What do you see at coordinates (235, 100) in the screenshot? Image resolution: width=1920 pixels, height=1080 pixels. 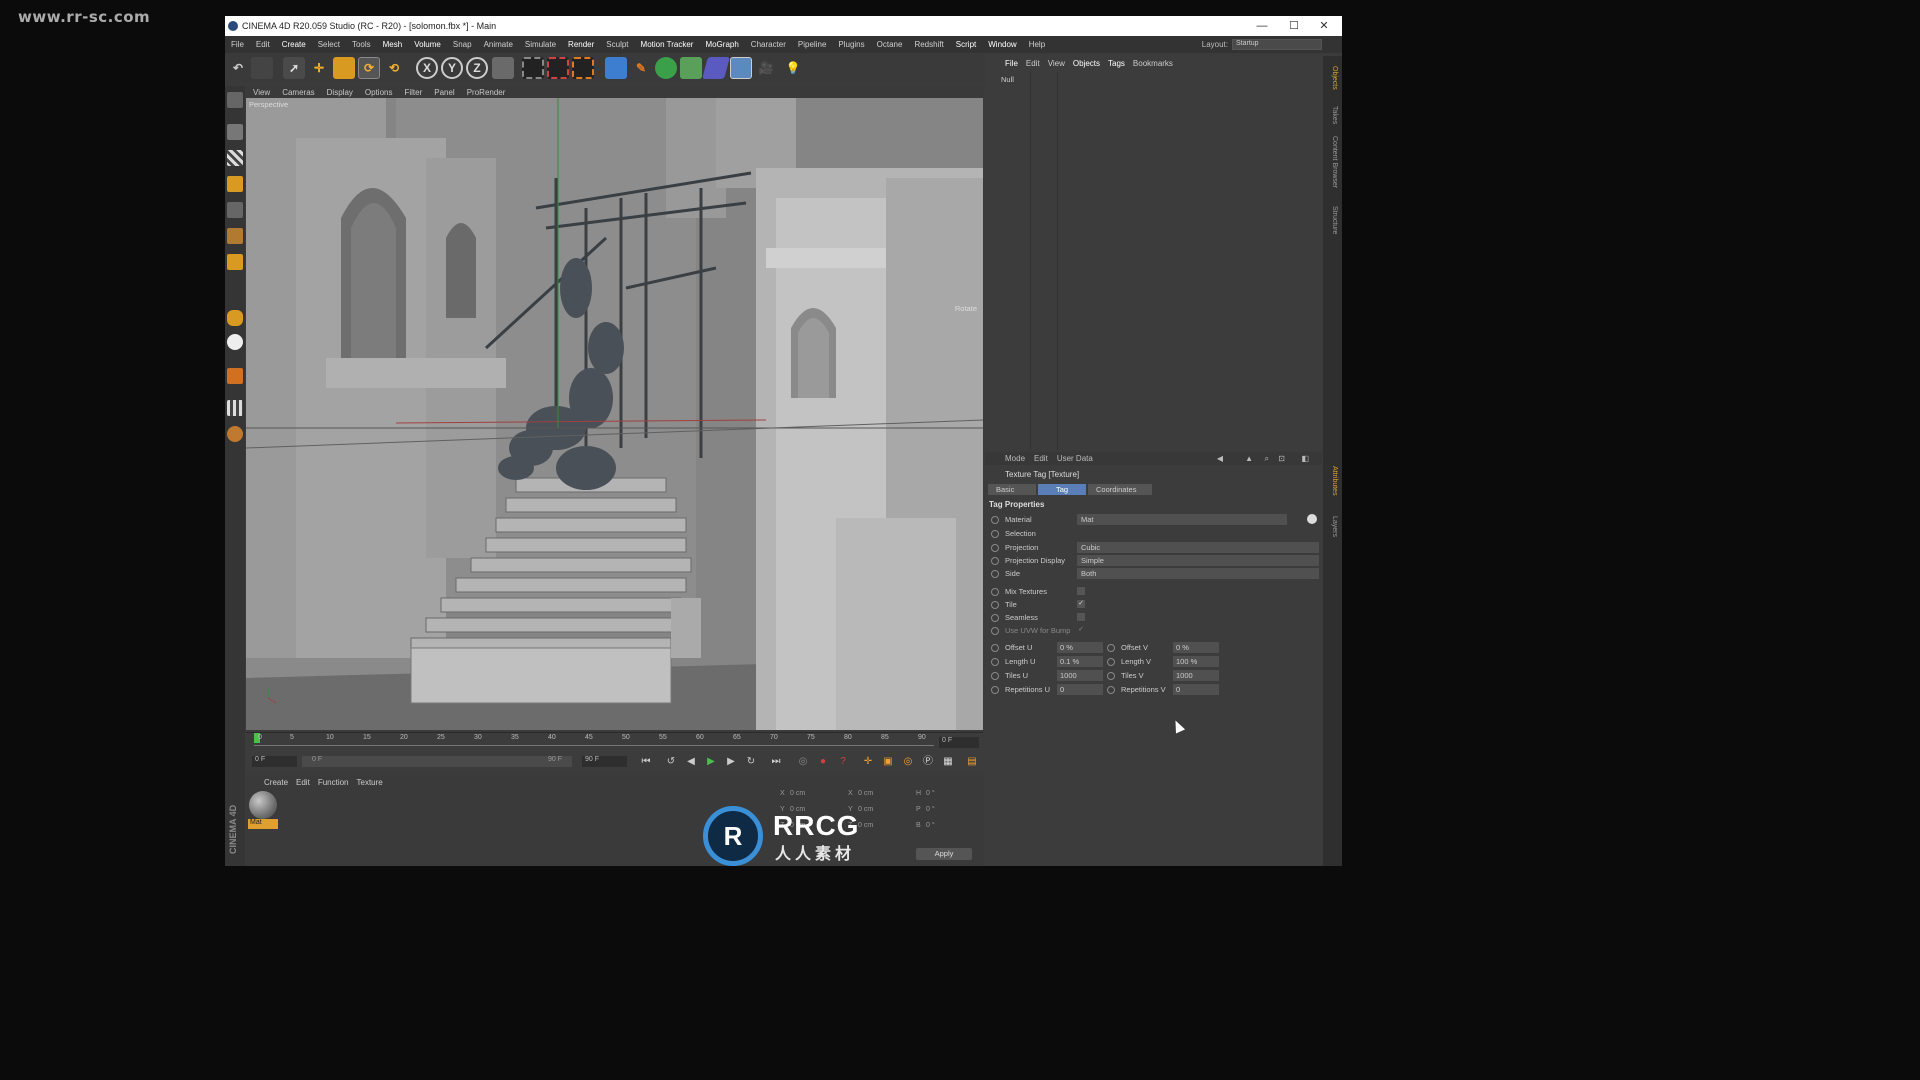 I see `make-editable-icon` at bounding box center [235, 100].